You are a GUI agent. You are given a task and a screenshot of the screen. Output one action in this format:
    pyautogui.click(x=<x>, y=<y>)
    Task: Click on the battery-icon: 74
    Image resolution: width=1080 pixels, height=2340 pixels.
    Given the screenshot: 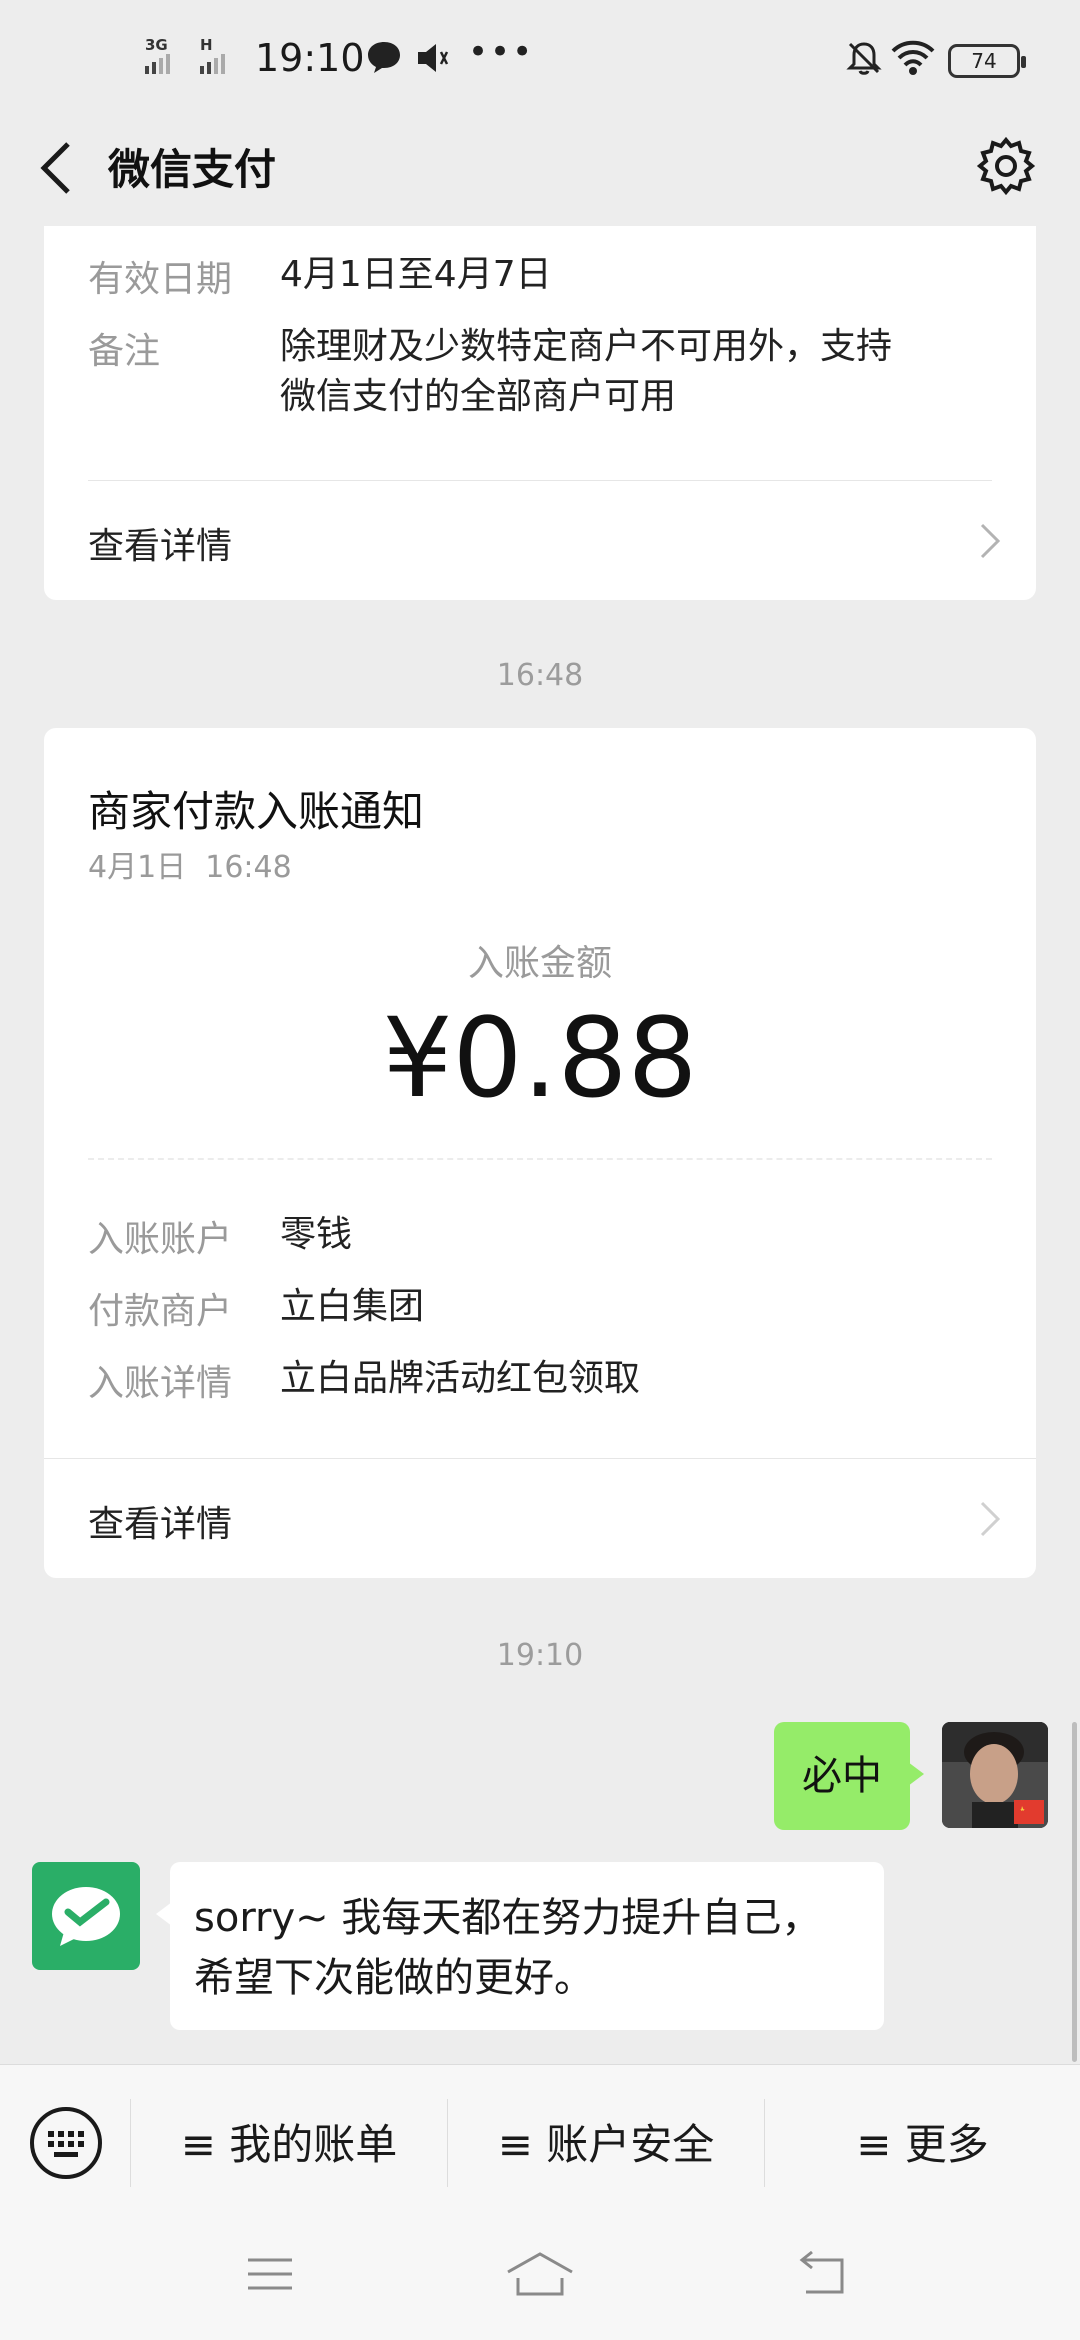 What is the action you would take?
    pyautogui.click(x=987, y=61)
    